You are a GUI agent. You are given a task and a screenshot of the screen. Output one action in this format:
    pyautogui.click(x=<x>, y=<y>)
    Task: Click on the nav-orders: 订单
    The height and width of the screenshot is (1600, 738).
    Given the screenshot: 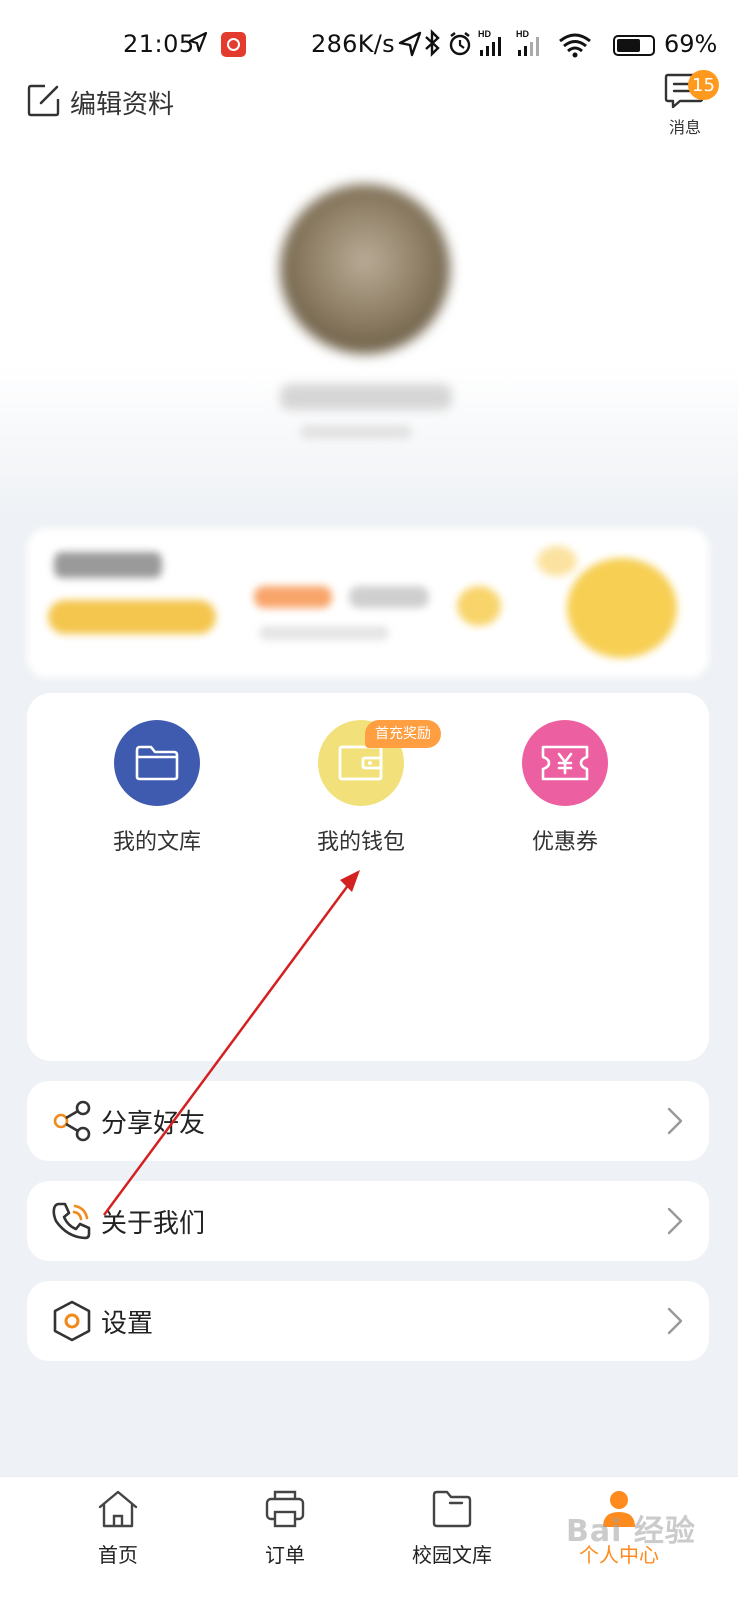 What is the action you would take?
    pyautogui.click(x=285, y=1527)
    